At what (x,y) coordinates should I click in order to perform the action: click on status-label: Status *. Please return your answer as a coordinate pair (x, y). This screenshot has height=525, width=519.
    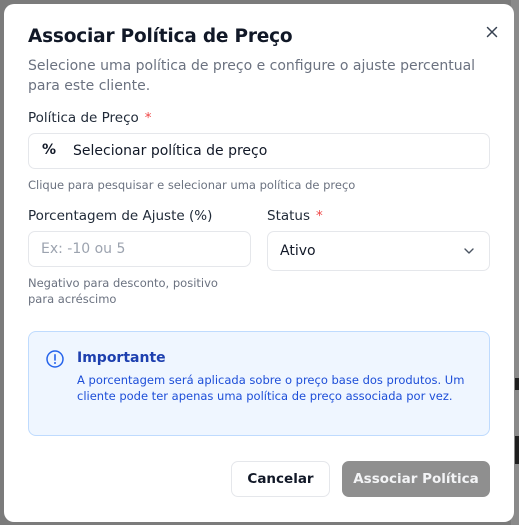
    Looking at the image, I should click on (295, 216).